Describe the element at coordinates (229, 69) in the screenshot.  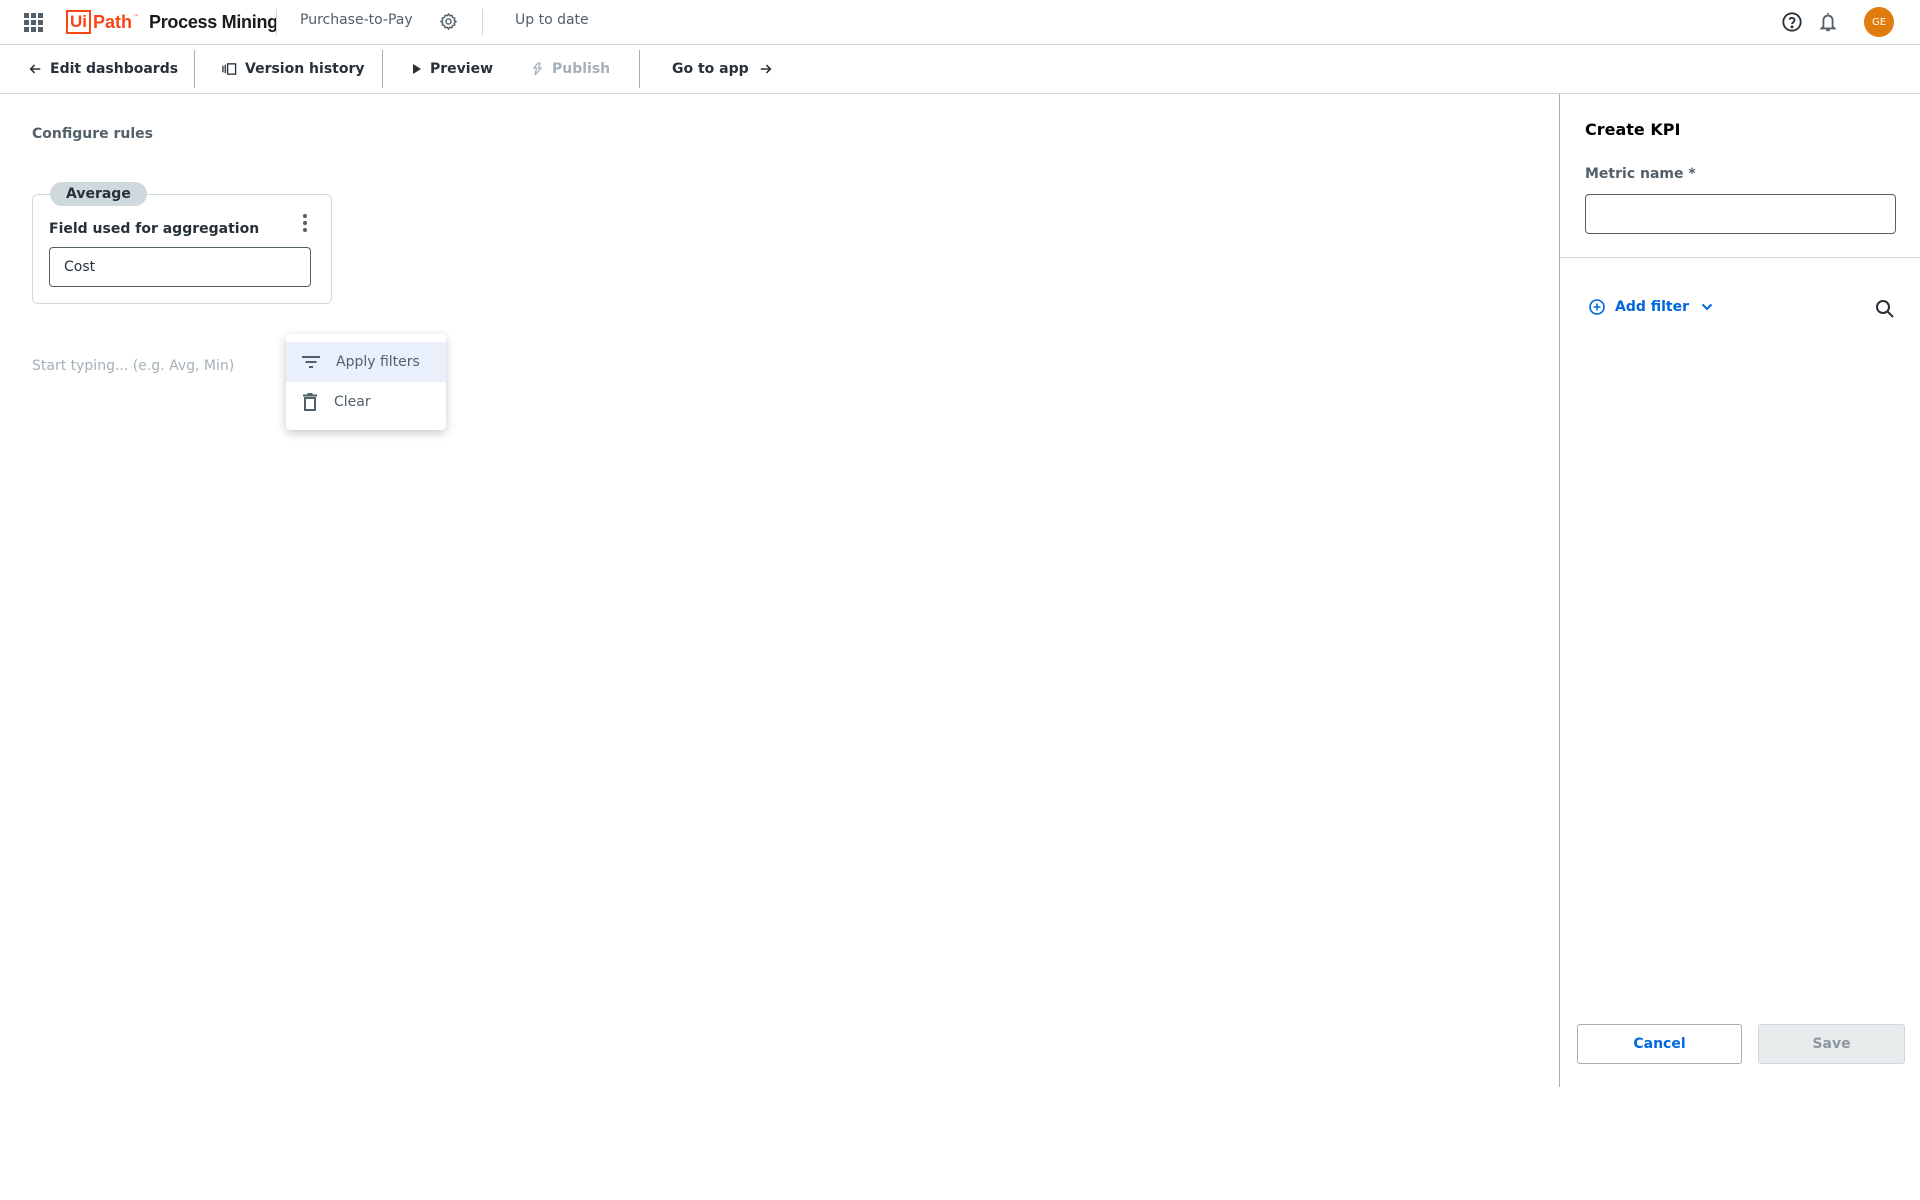
I see `version-history-icon` at that location.